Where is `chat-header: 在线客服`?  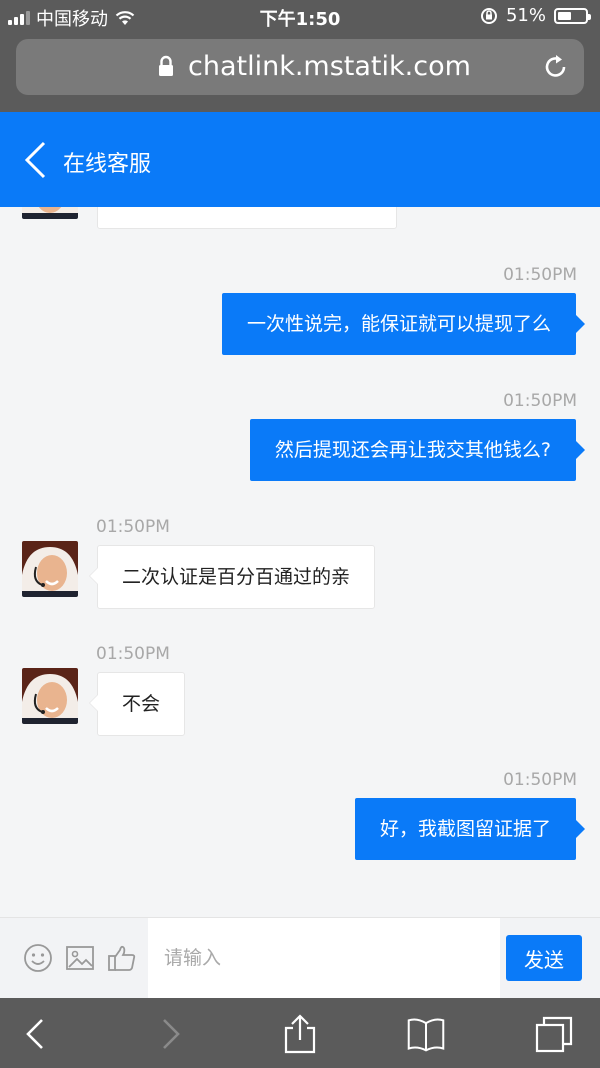 chat-header: 在线客服 is located at coordinates (300, 159).